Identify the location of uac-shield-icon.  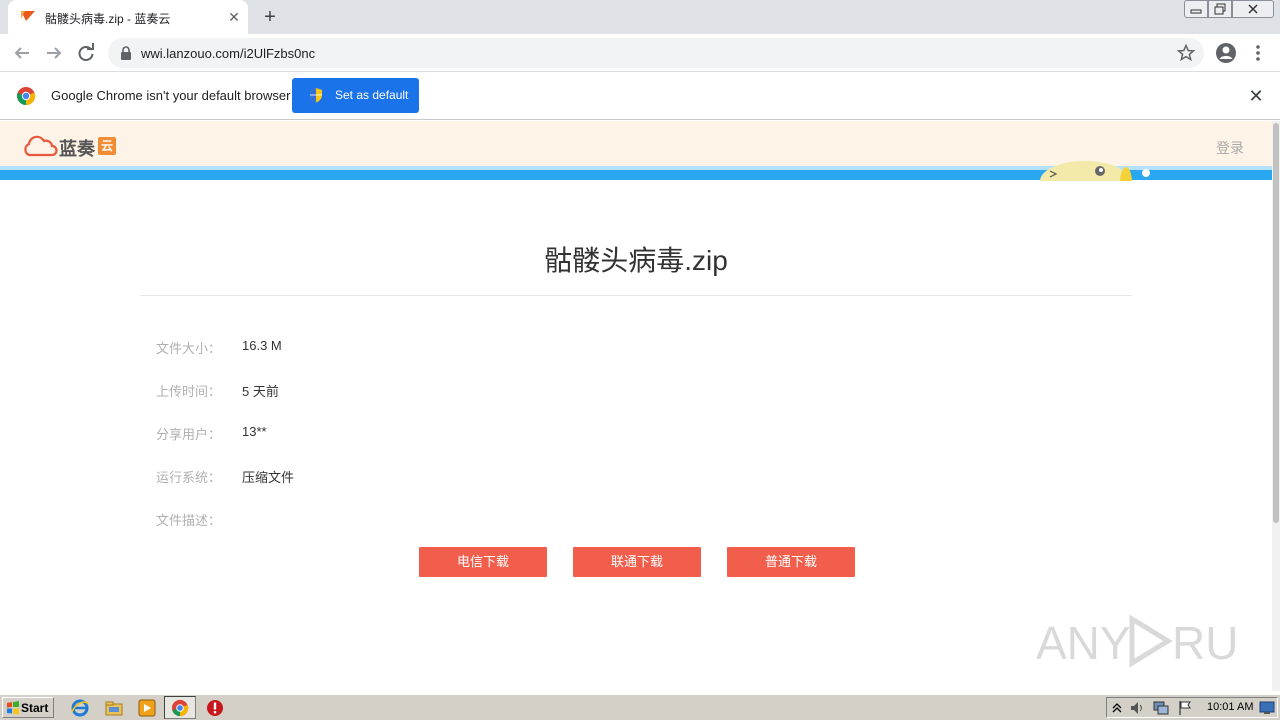
(316, 95).